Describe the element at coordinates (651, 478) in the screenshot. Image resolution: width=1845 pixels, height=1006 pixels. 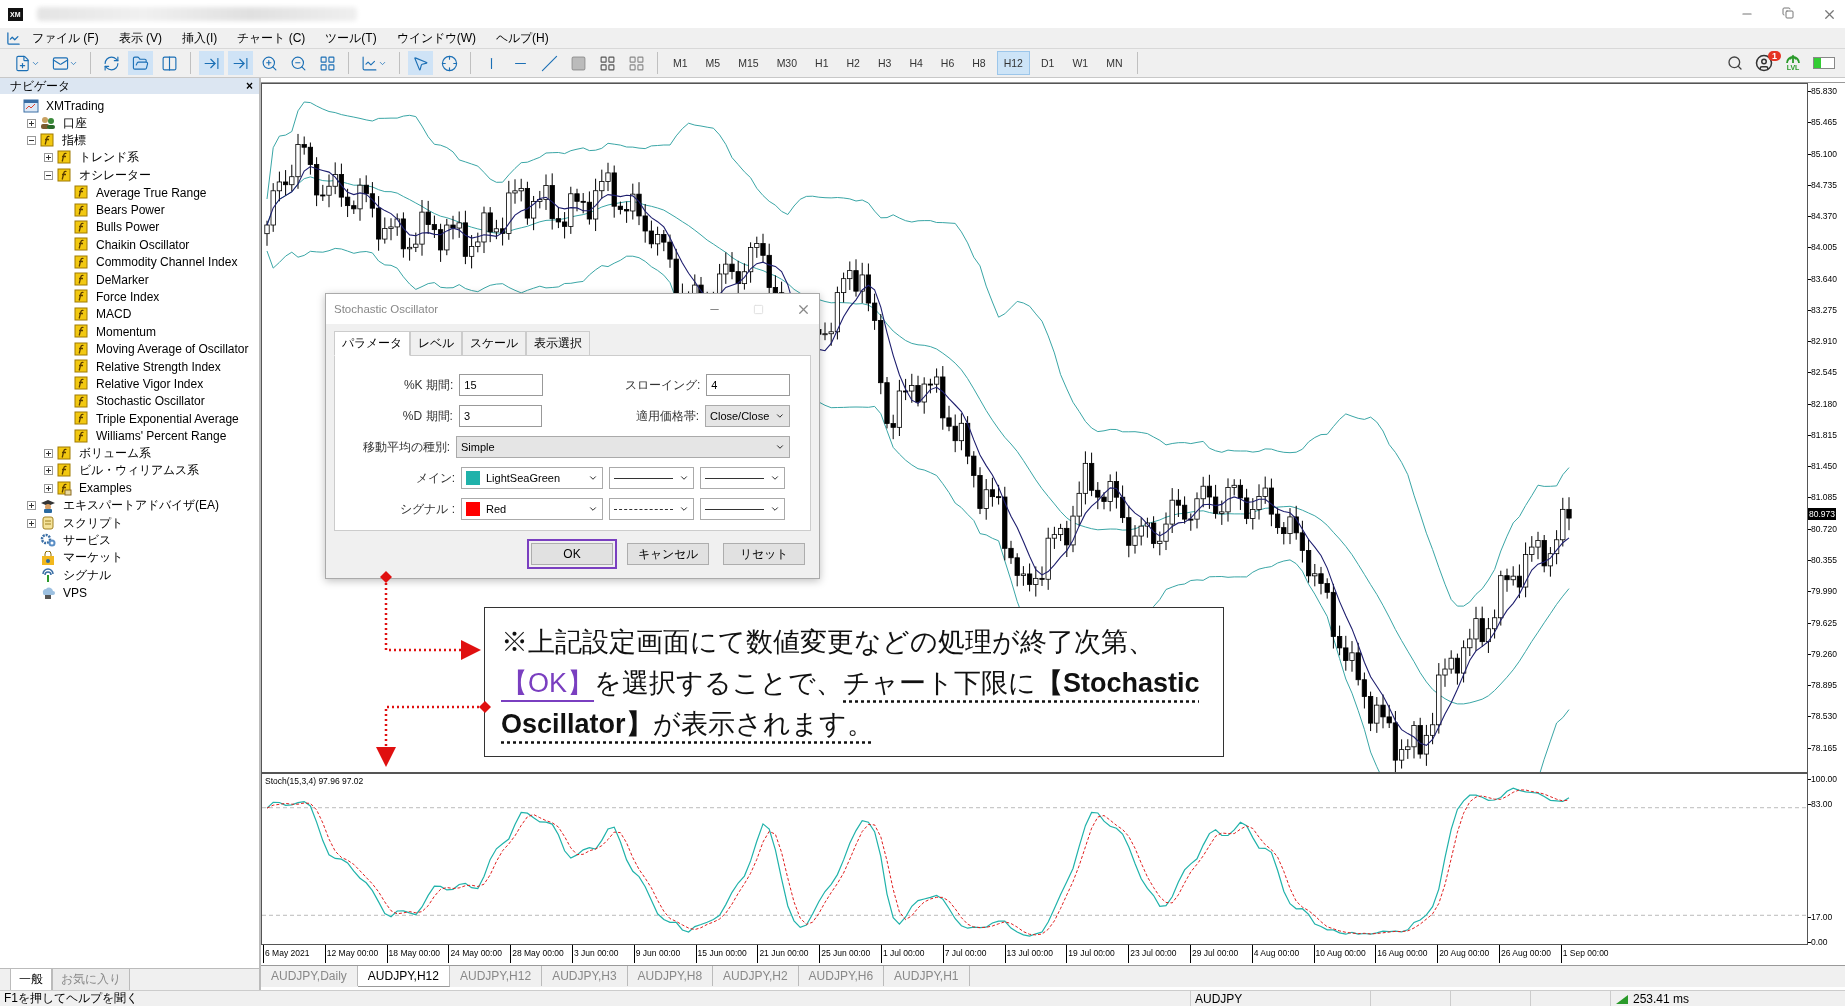
I see `line-style-select` at that location.